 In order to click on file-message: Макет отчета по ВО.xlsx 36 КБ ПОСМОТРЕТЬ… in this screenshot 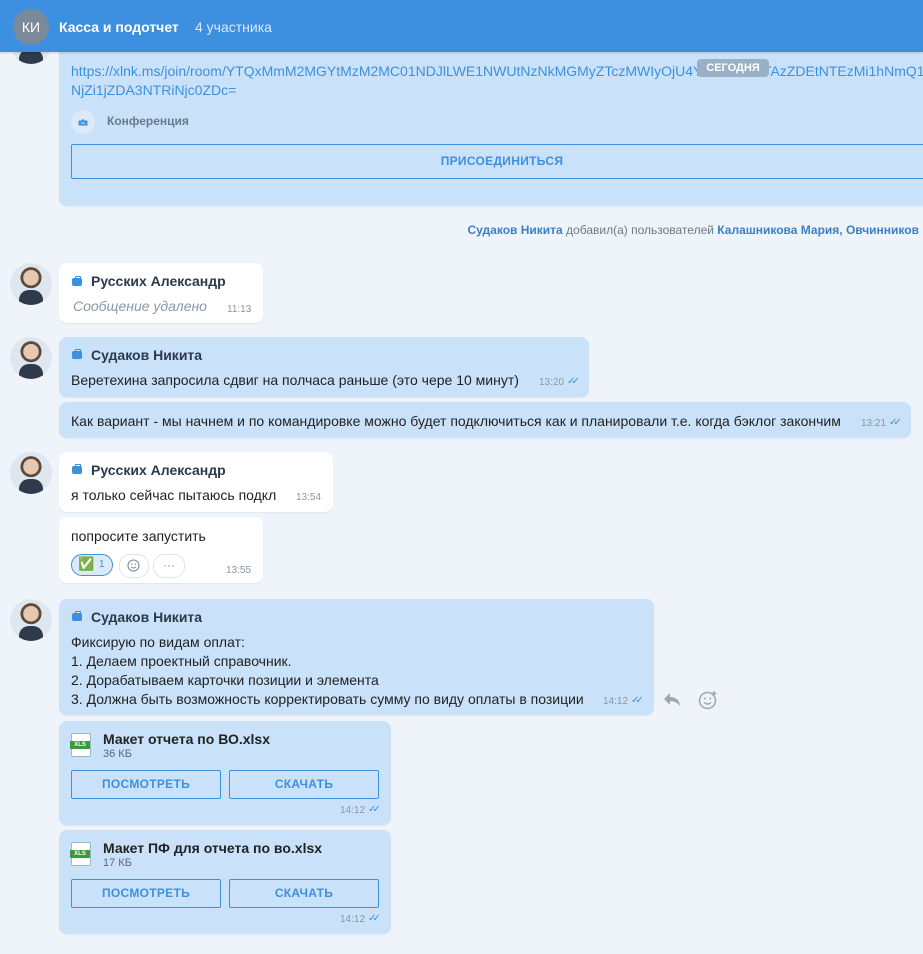, I will do `click(225, 773)`.